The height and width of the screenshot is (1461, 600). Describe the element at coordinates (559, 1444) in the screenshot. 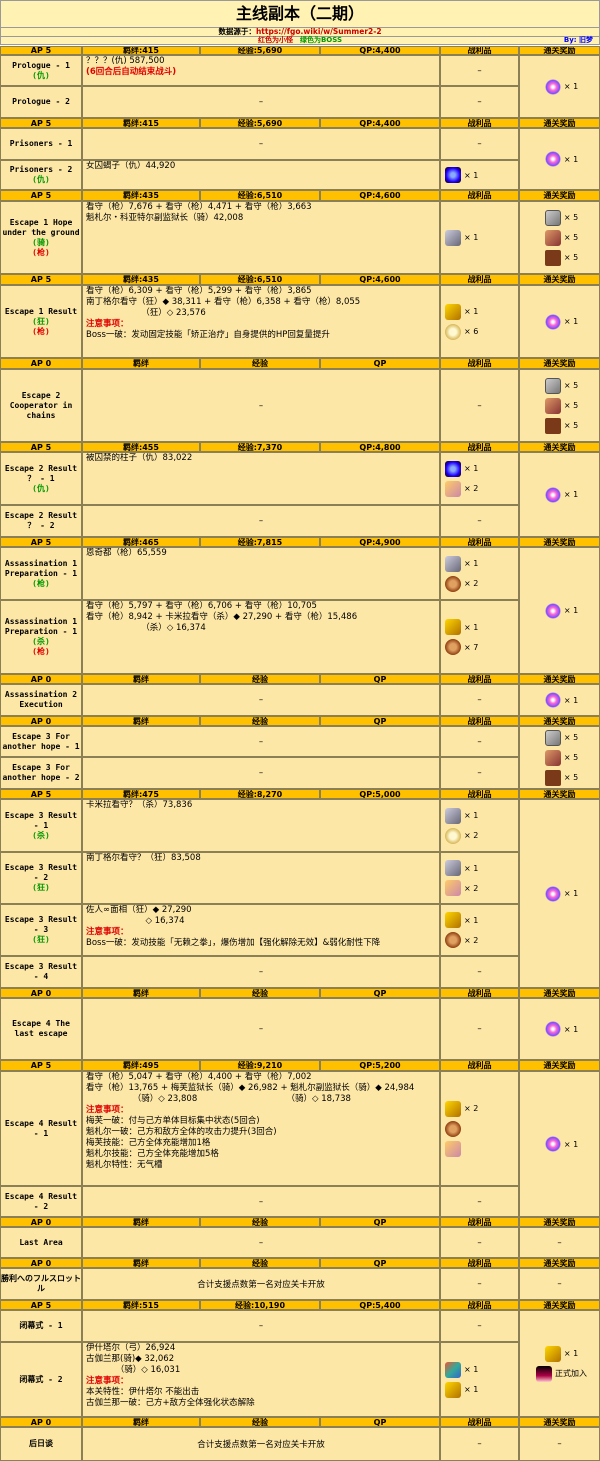

I see `reward-empty: –` at that location.